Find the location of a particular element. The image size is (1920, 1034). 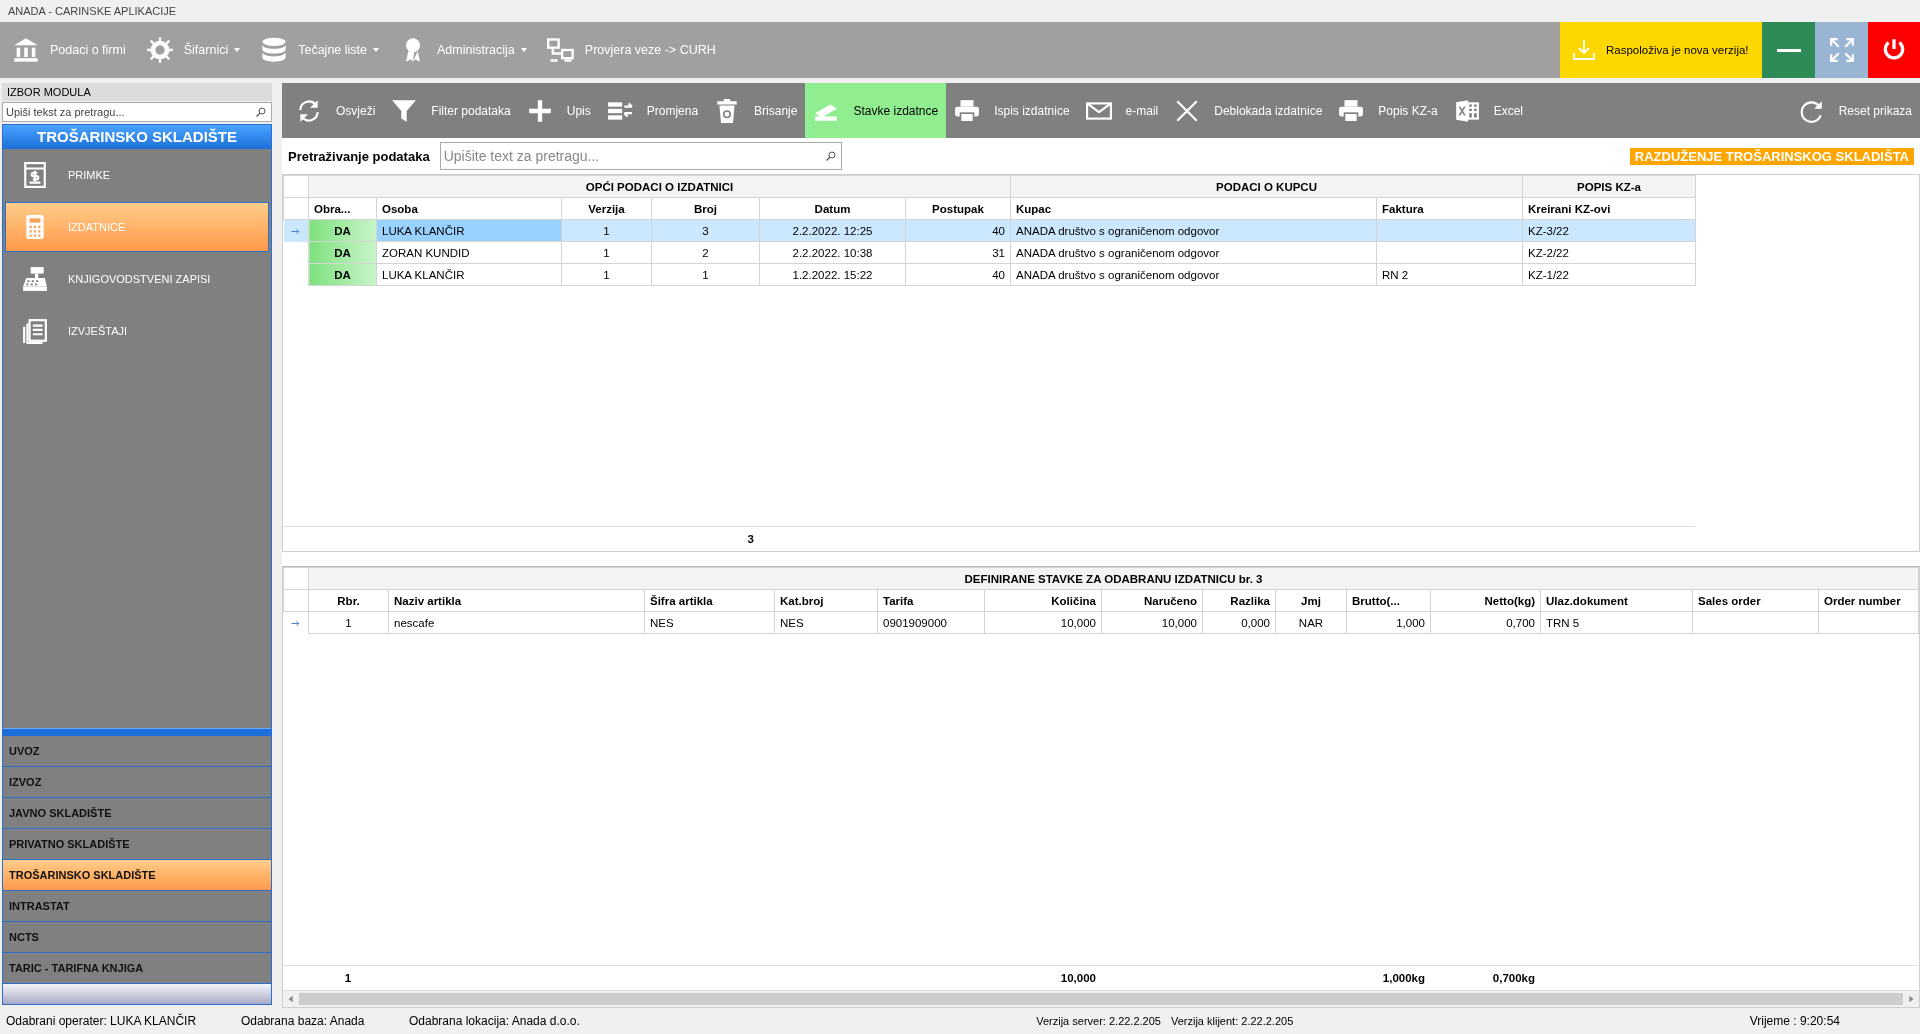

toolbar-button: Promjena is located at coordinates (652, 110).